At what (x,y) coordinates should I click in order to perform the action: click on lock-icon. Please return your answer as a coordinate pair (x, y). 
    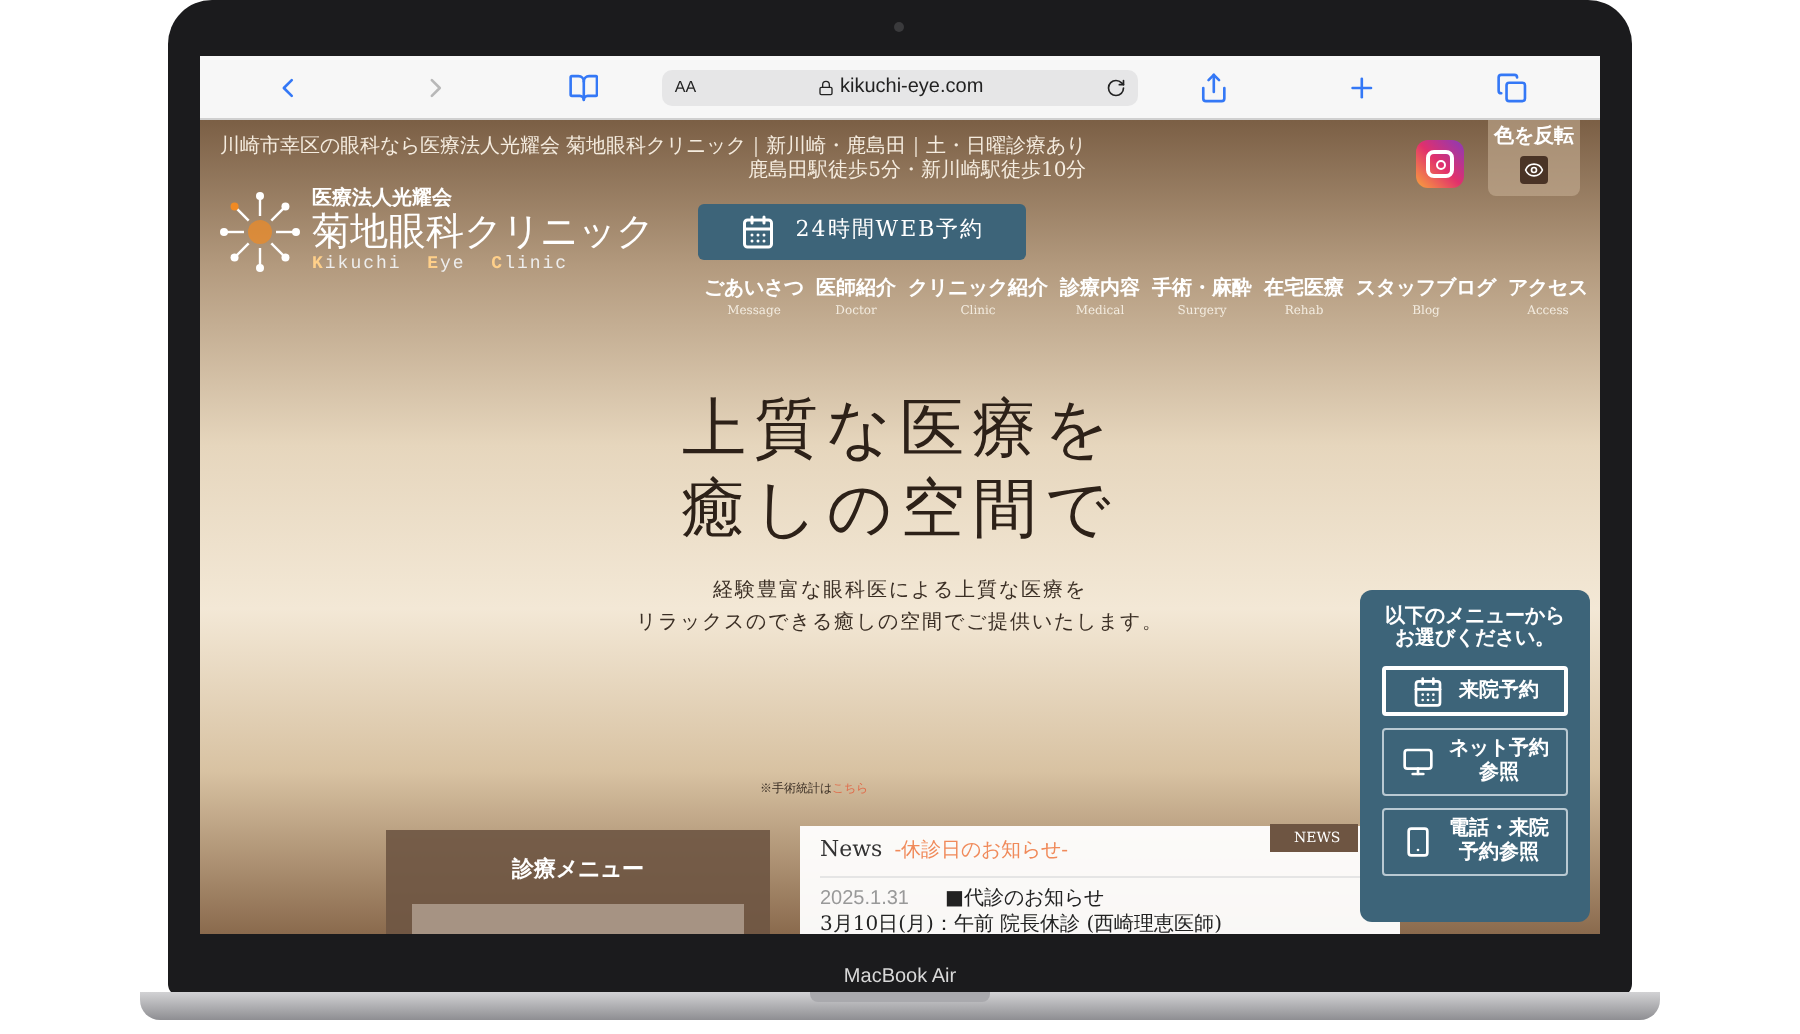
    Looking at the image, I should click on (825, 87).